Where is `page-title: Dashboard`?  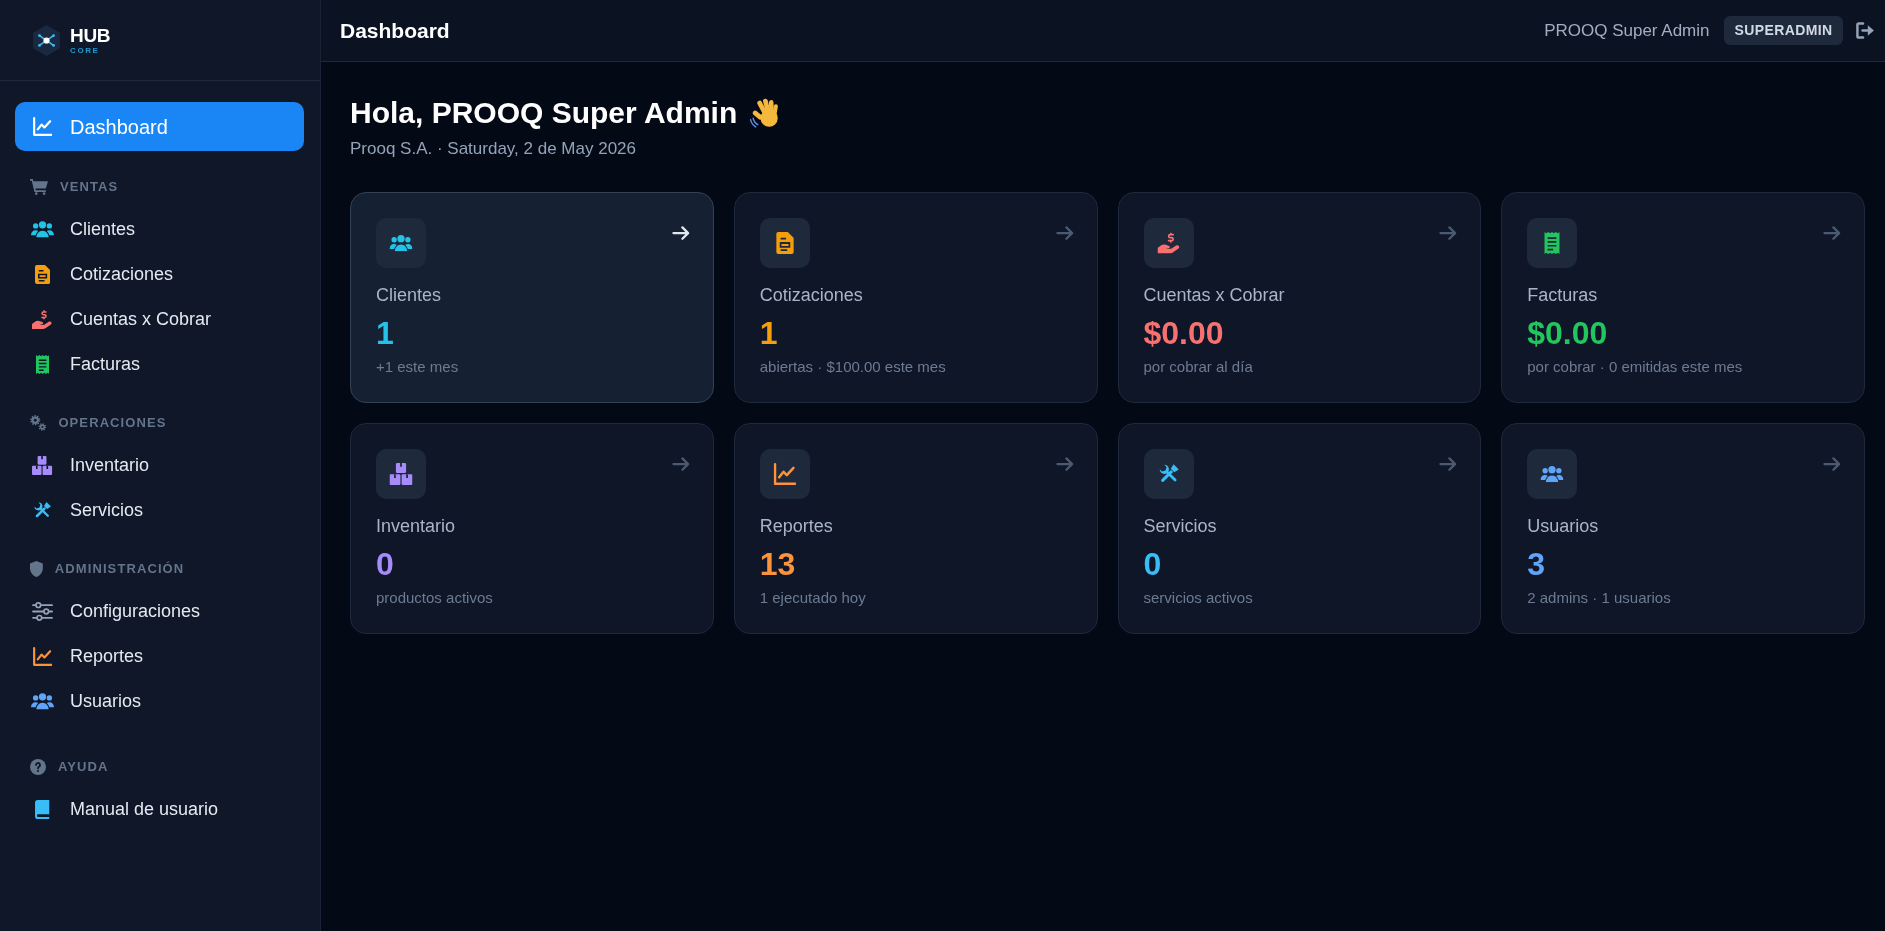
page-title: Dashboard is located at coordinates (395, 30).